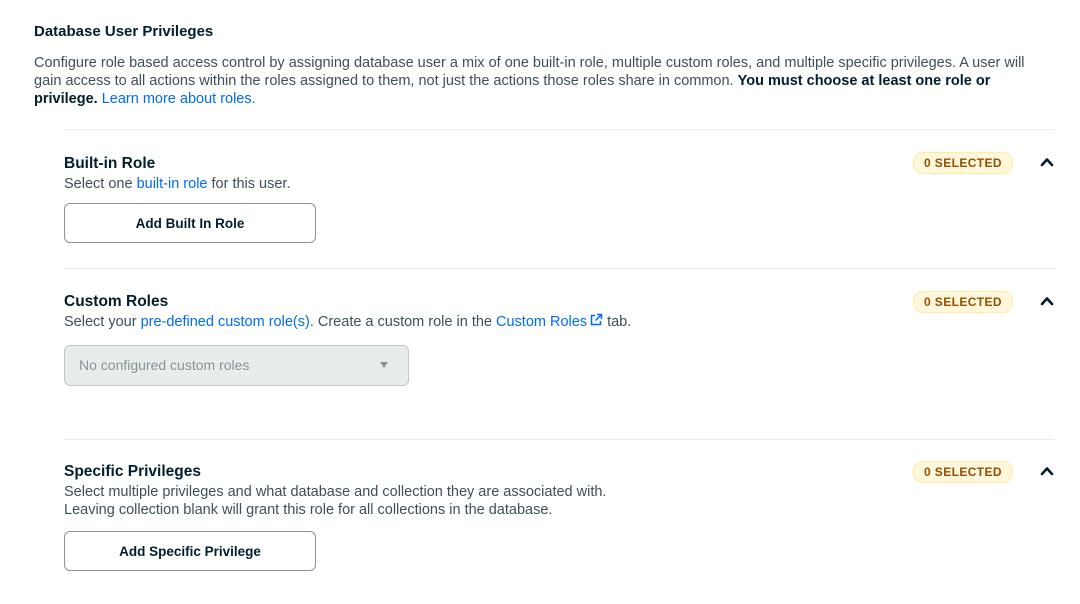 This screenshot has height=604, width=1080. I want to click on custom-roles-tab-link: Custom Roles, so click(549, 321).